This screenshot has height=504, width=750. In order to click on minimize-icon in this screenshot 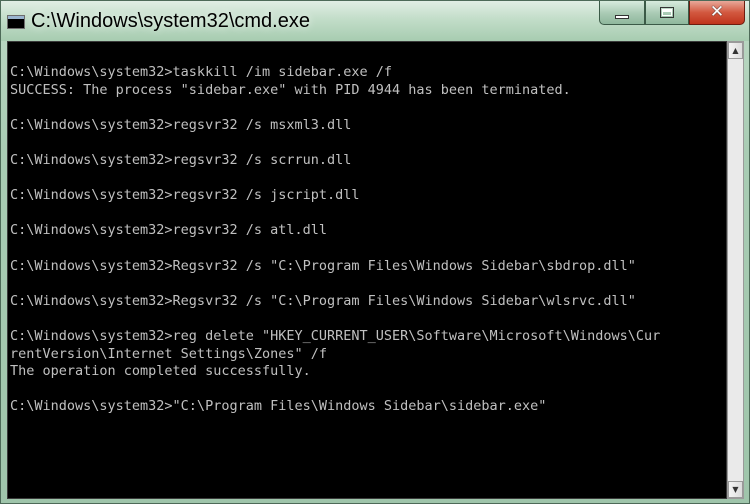, I will do `click(622, 16)`.